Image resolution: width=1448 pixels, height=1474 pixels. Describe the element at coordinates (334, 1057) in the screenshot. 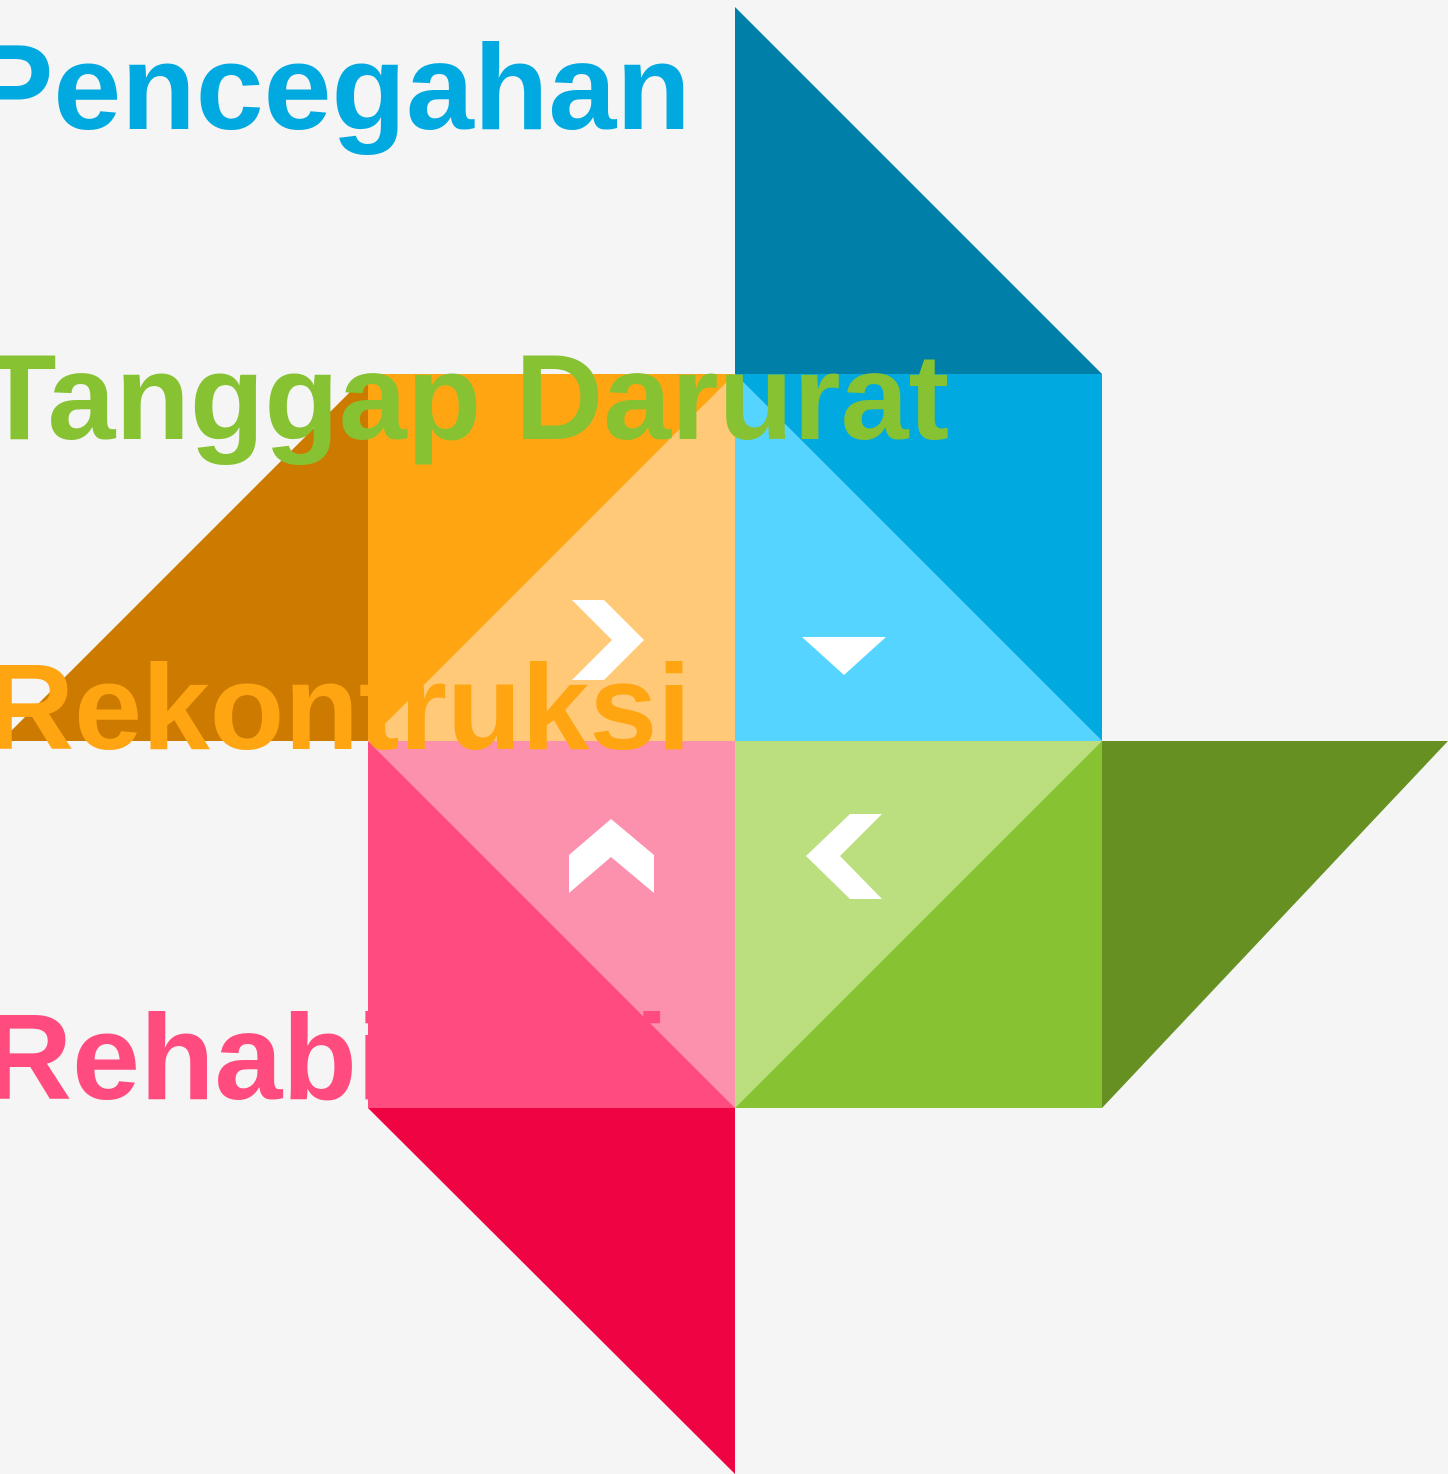

I see `label-rehabilitasi: Rehabilitasi` at that location.